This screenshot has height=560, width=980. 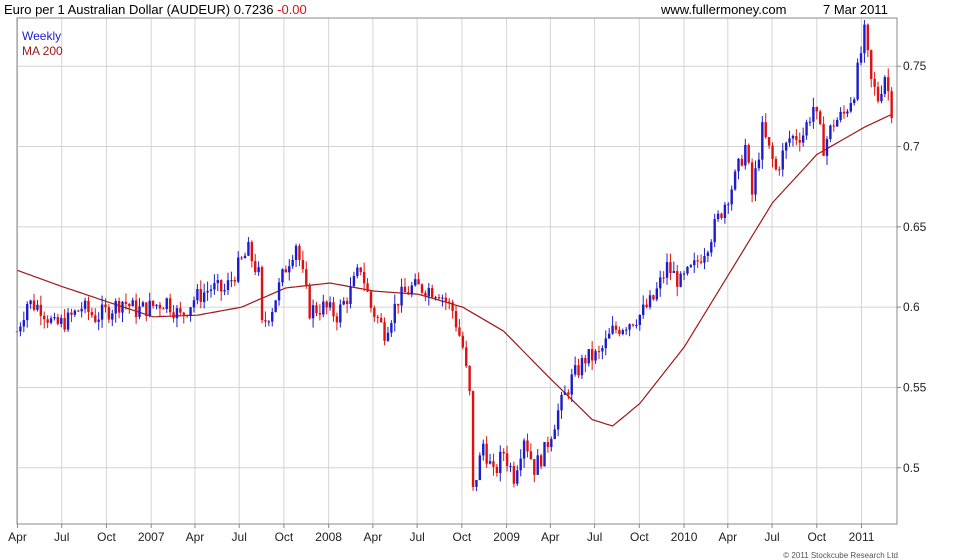 What do you see at coordinates (915, 227) in the screenshot?
I see `y-tick-label: 0.65` at bounding box center [915, 227].